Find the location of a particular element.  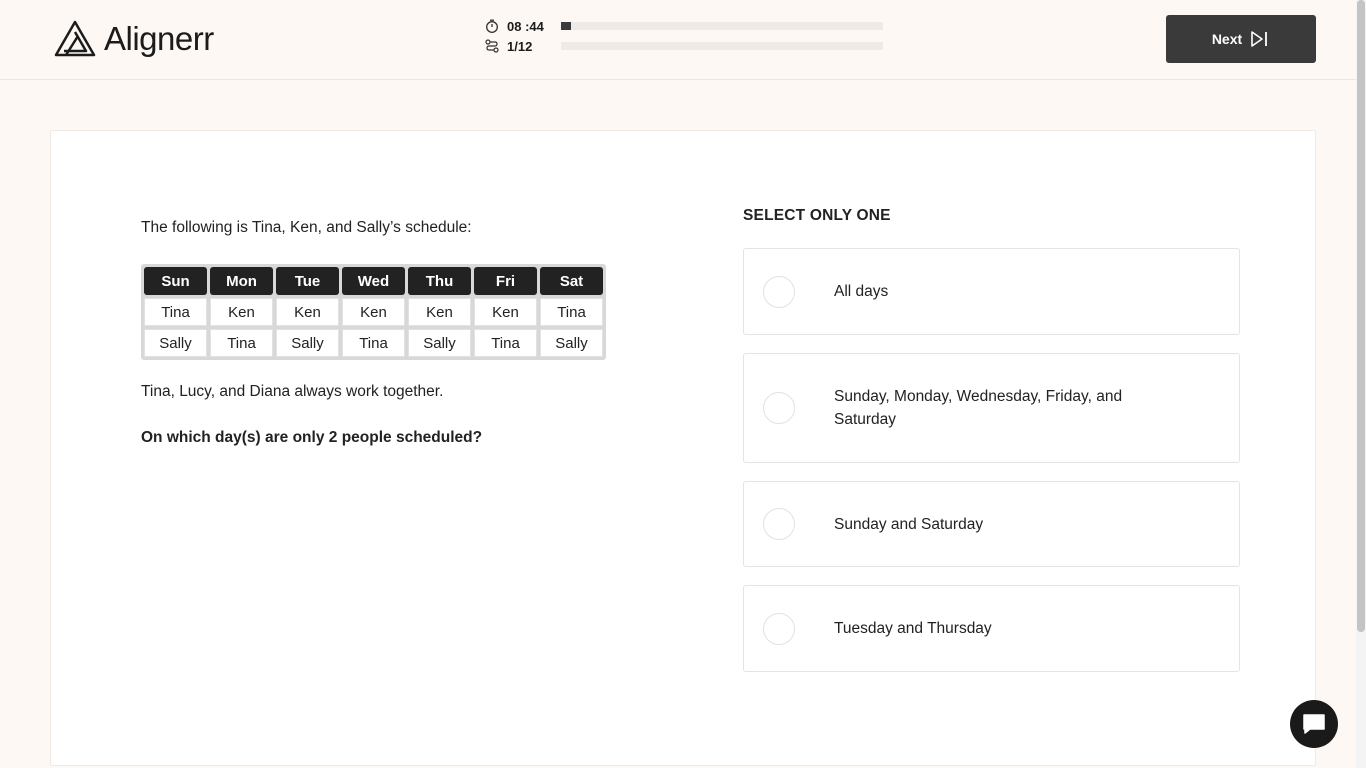

schedule-row: Tina Ken Ken Ken Ken Ken Tina is located at coordinates (373, 312).